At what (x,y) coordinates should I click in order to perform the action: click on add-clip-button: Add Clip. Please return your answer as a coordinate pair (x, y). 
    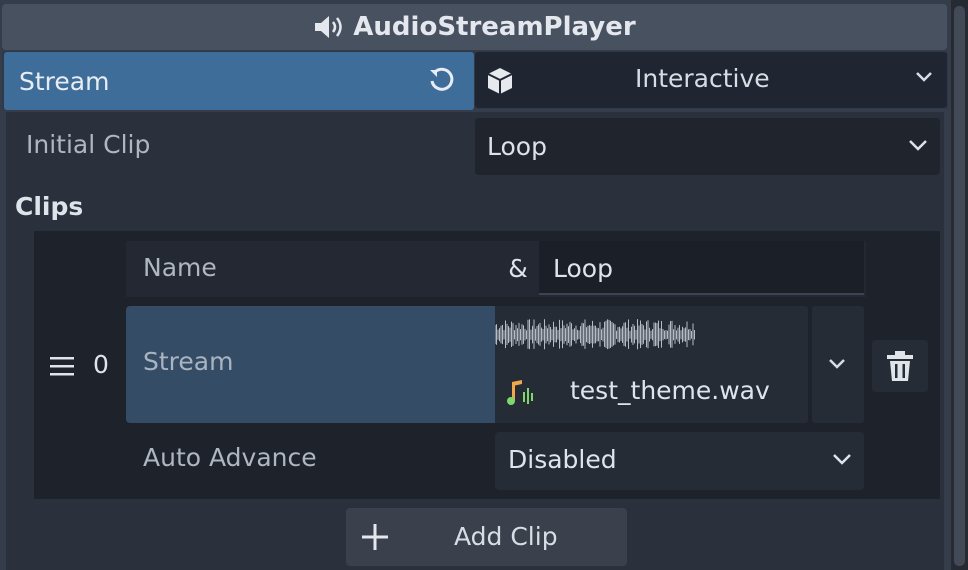
    Looking at the image, I should click on (486, 537).